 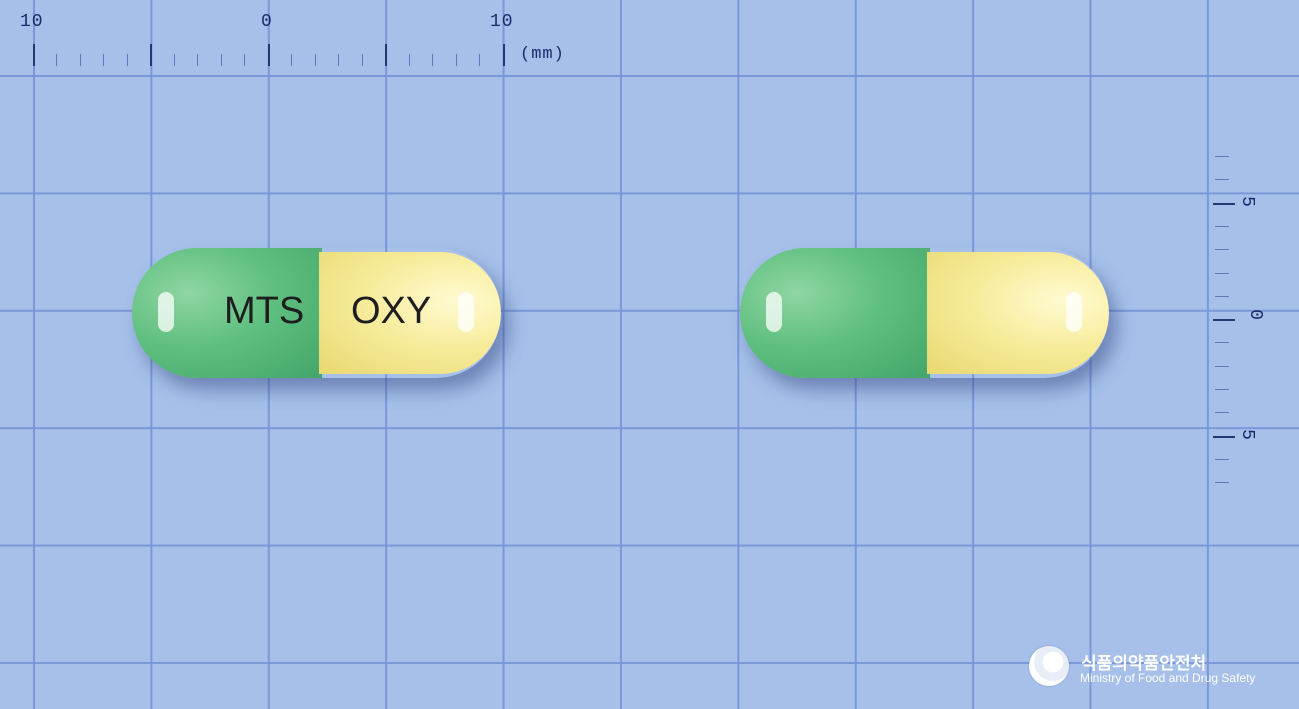 What do you see at coordinates (1074, 312) in the screenshot?
I see `capsule-back-highlight-right` at bounding box center [1074, 312].